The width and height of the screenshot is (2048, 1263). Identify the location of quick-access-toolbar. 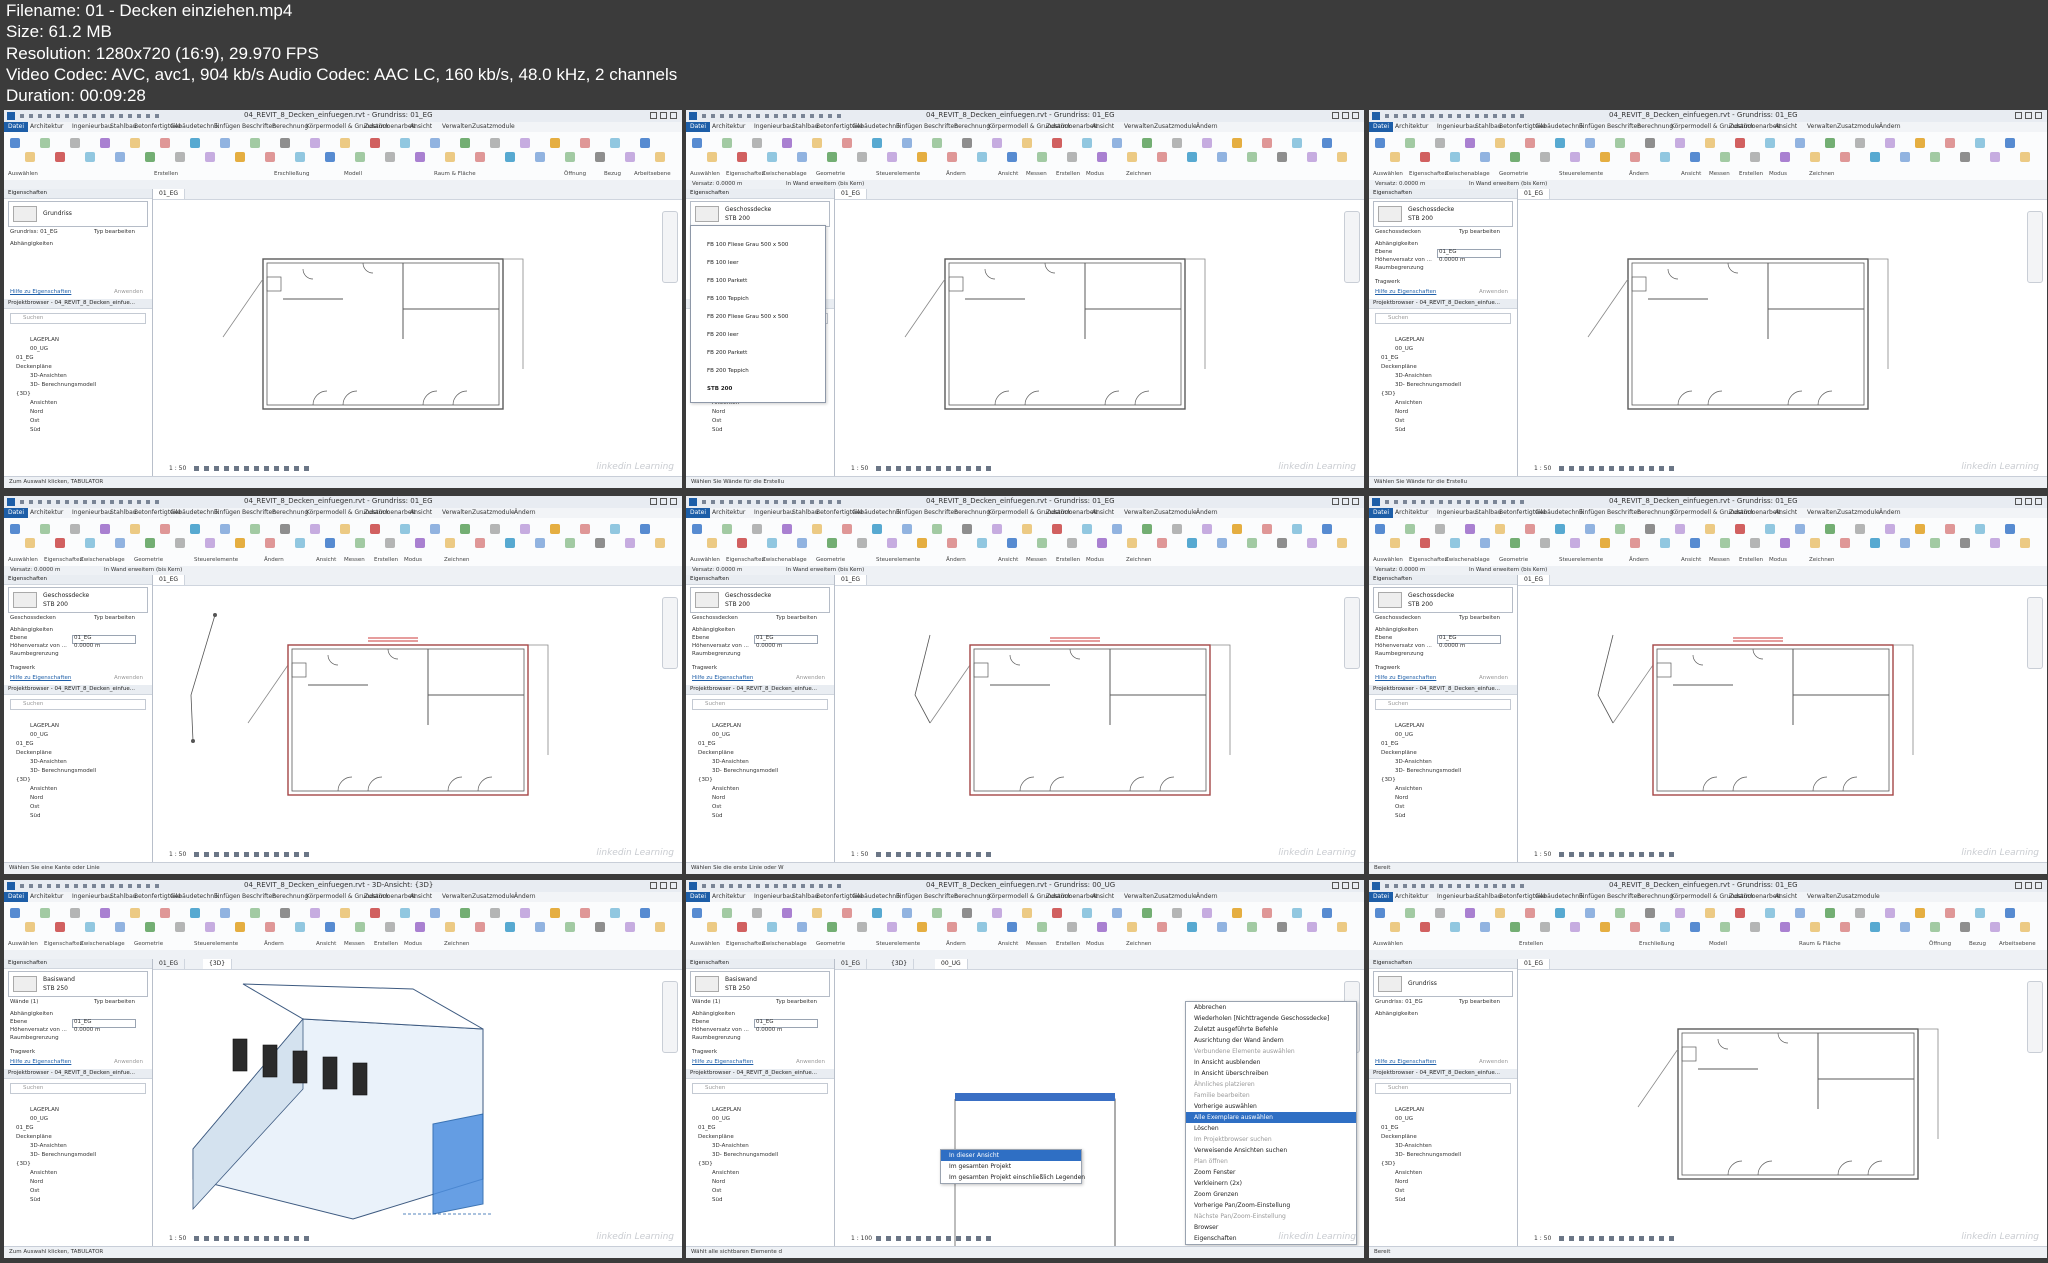
(1455, 886).